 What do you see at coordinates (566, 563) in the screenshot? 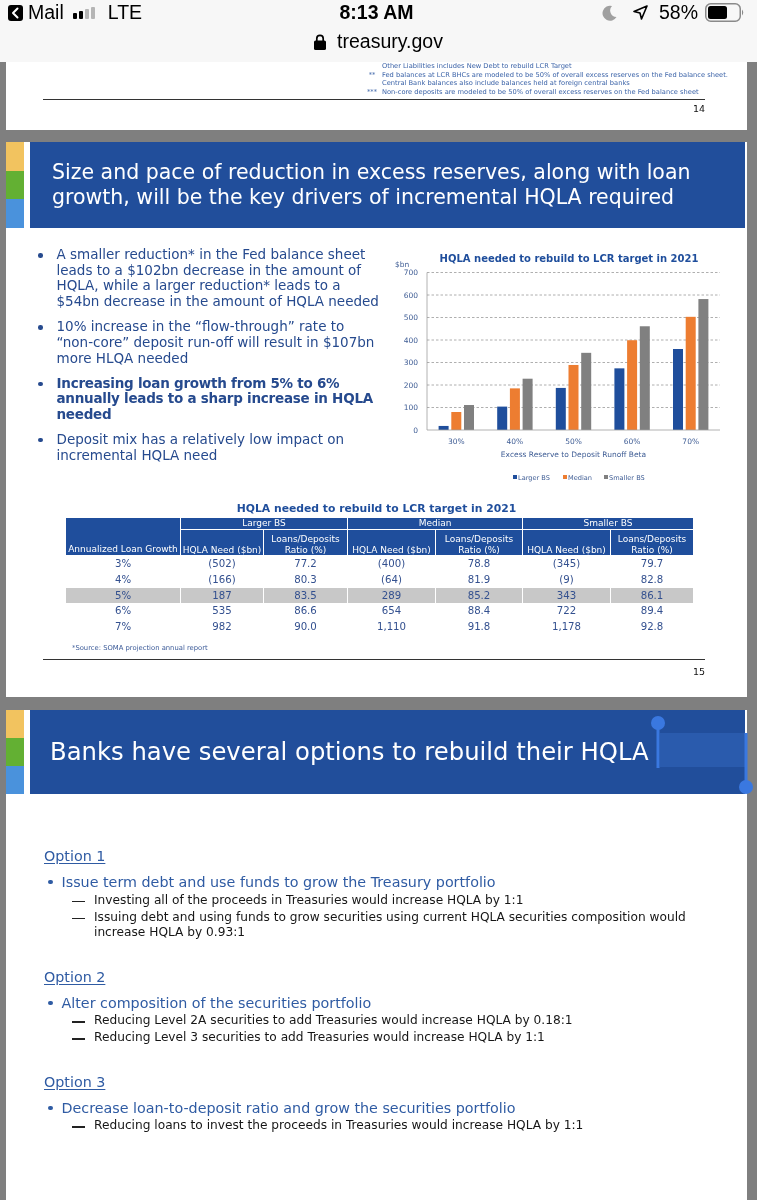
I see `table-cell: (345)` at bounding box center [566, 563].